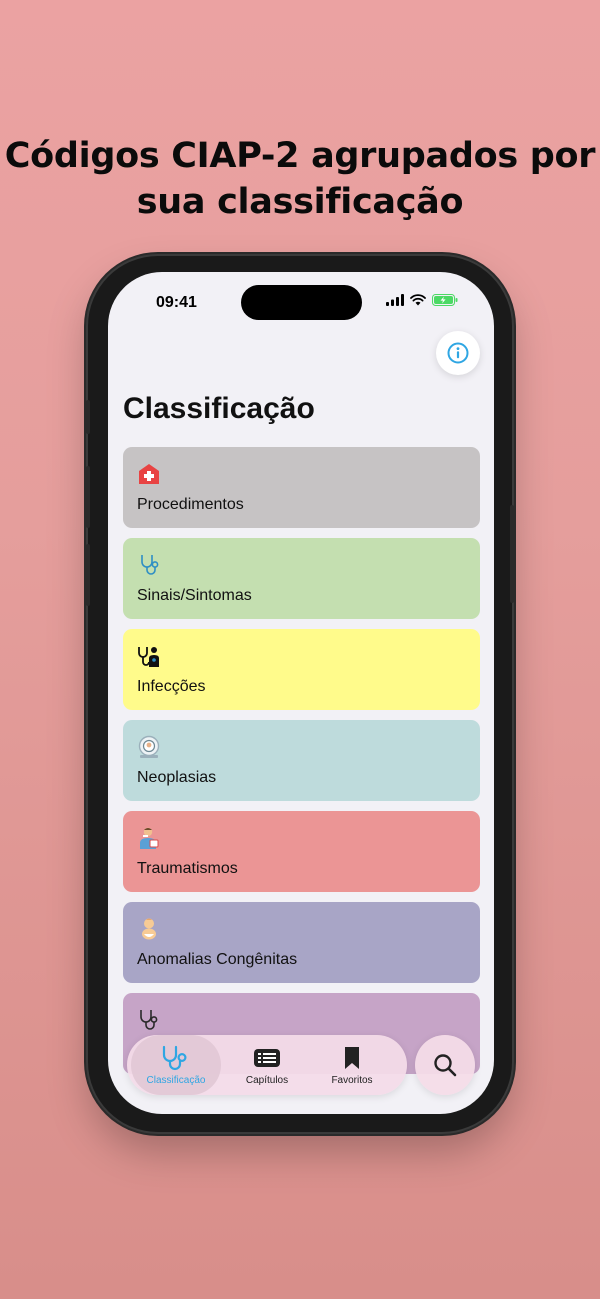  I want to click on page-title: Classificação, so click(219, 408).